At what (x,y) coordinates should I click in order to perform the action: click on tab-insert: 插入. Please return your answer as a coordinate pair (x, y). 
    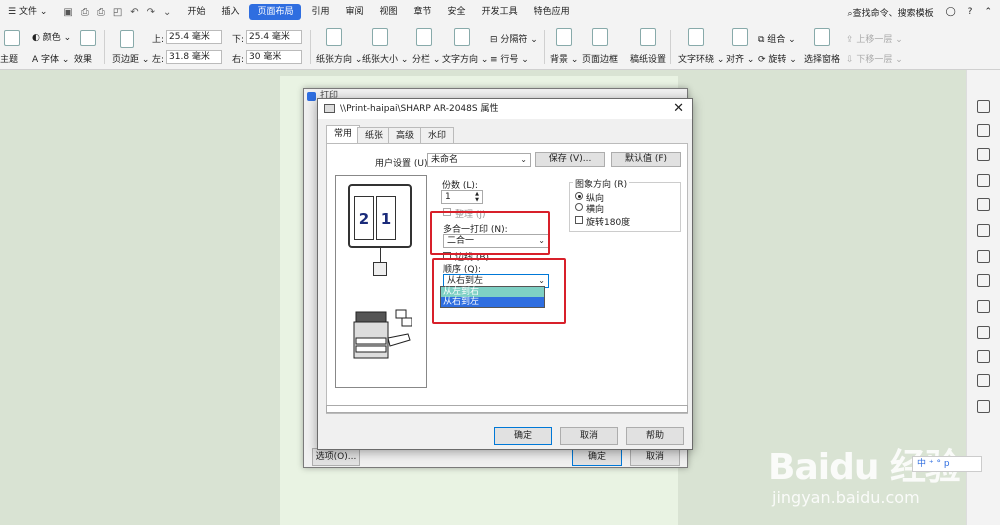
    Looking at the image, I should click on (230, 12).